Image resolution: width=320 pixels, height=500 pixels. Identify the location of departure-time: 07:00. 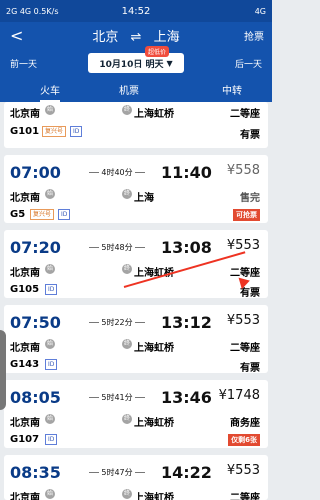
(35, 172).